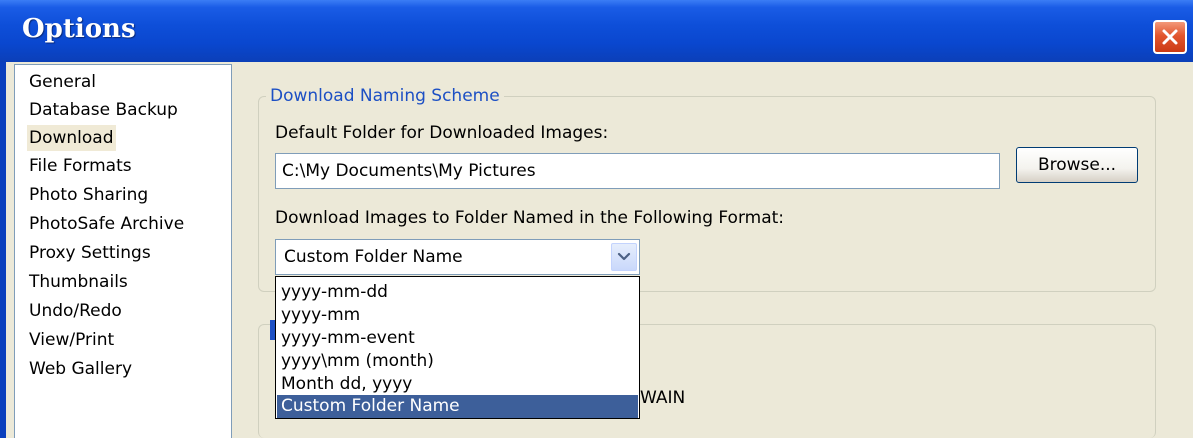 This screenshot has height=438, width=1193. Describe the element at coordinates (78, 282) in the screenshot. I see `nav-item-thumbnails: Thumbnails` at that location.